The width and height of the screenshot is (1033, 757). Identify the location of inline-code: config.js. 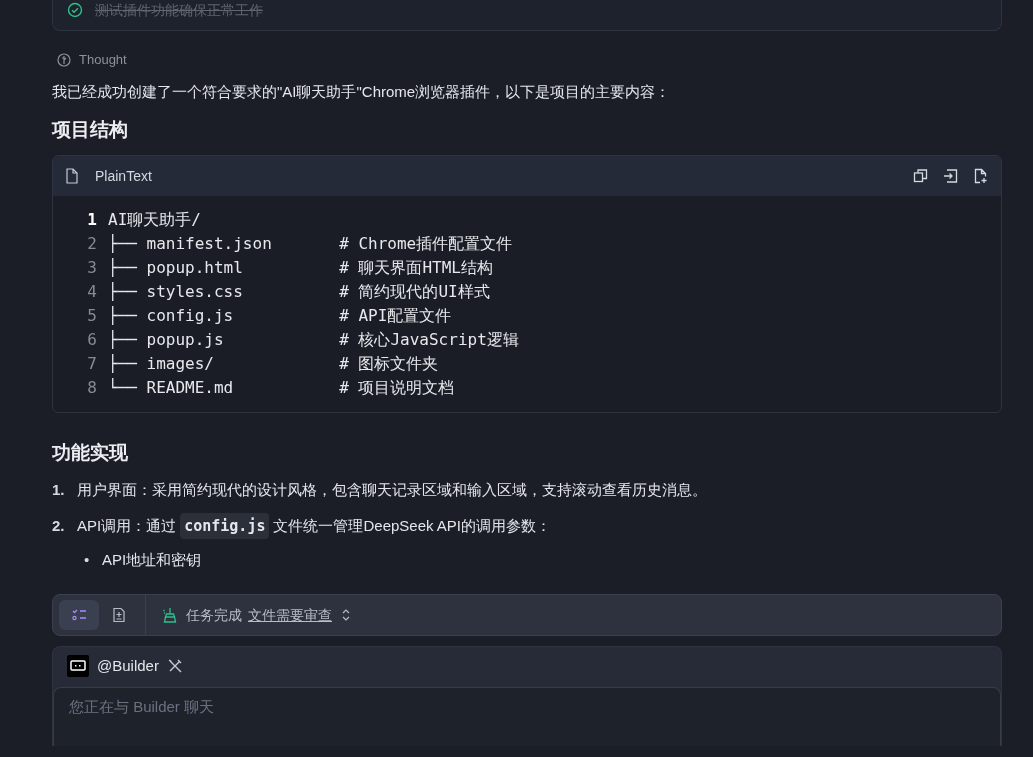
(225, 526).